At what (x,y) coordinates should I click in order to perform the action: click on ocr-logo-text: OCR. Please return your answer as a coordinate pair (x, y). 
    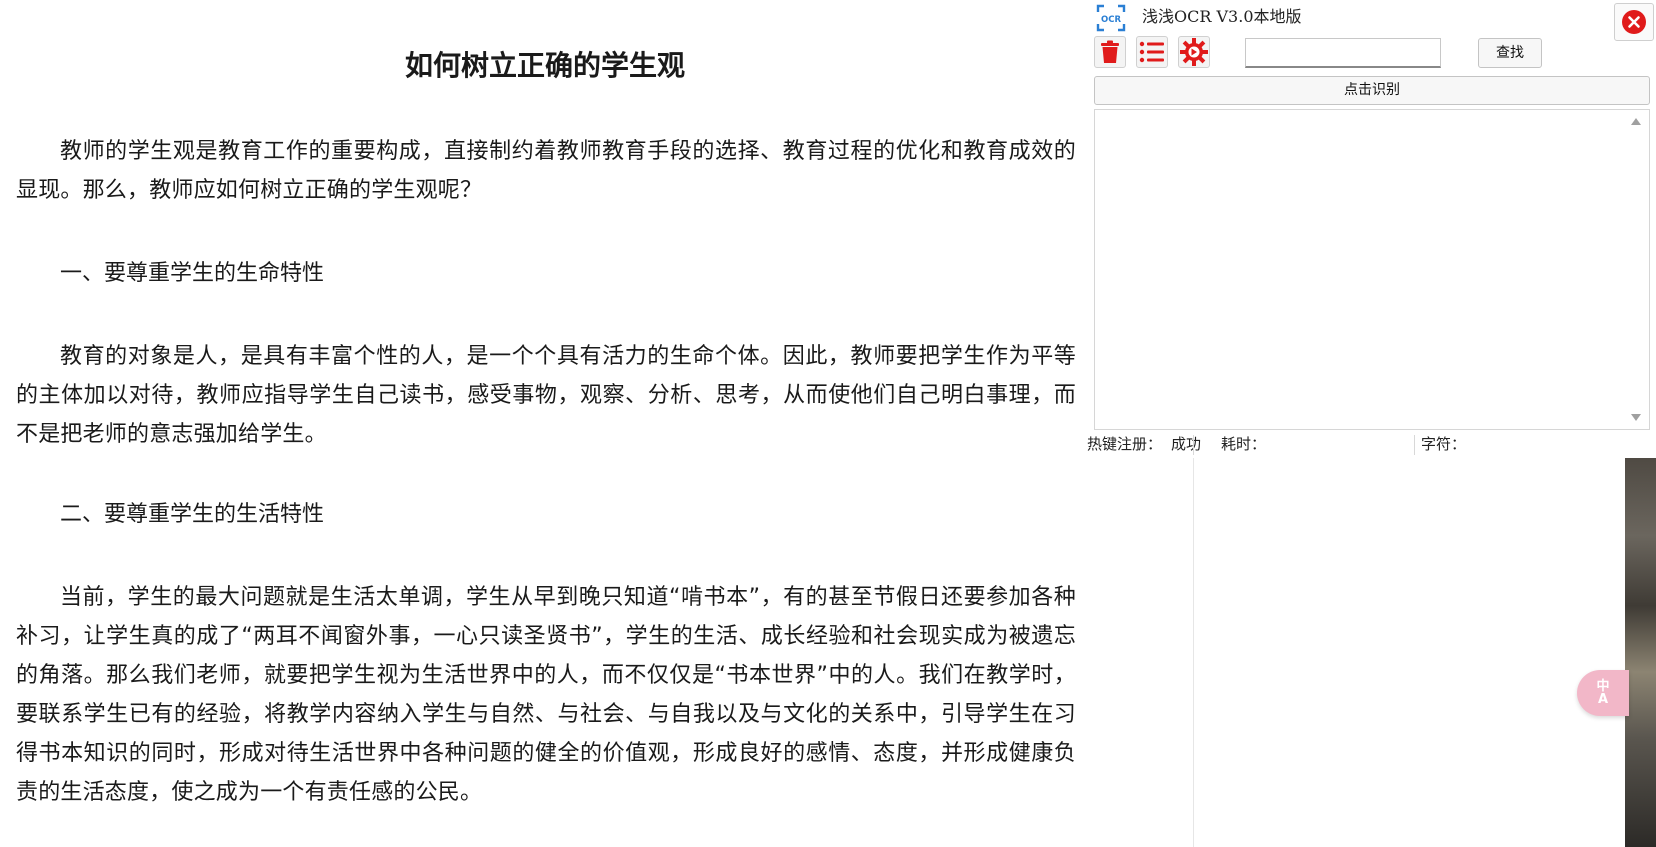
    Looking at the image, I should click on (1111, 20).